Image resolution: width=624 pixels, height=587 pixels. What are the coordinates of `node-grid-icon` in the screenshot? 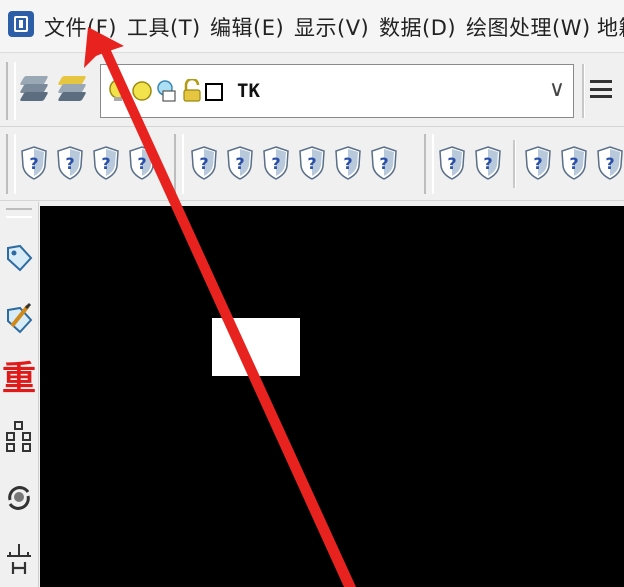 It's located at (19, 437).